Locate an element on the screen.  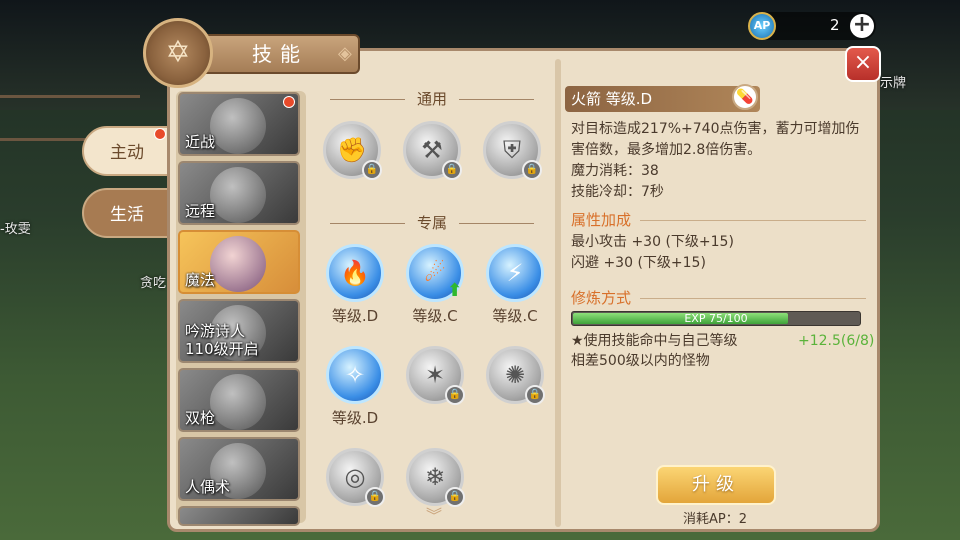
skill-burst: ✺ 🔒 is located at coordinates (515, 375).